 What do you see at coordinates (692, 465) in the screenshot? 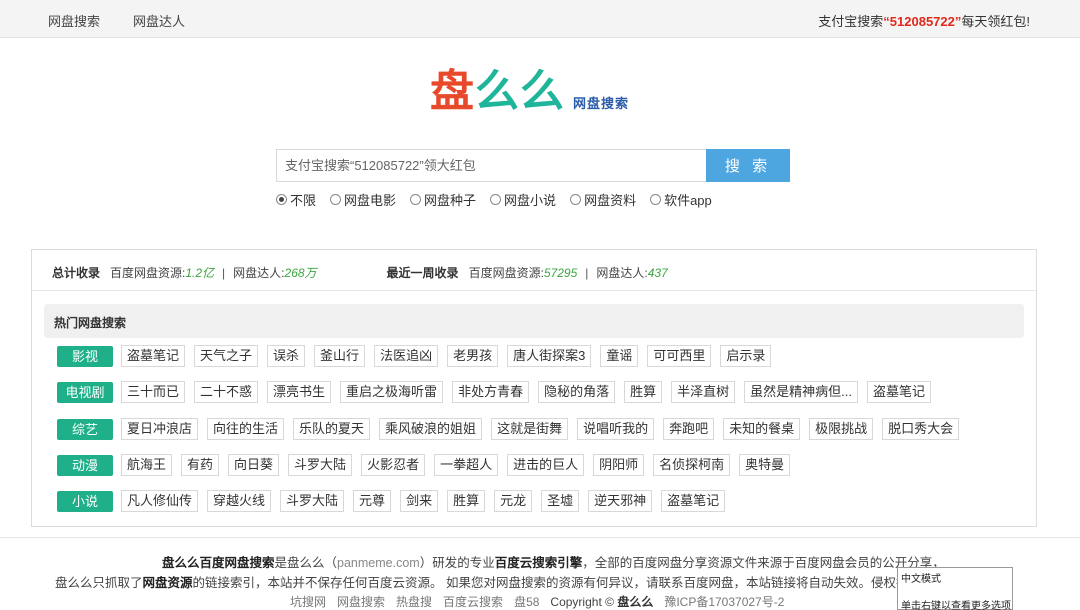
I see `hot-tag: 名侦探柯南` at bounding box center [692, 465].